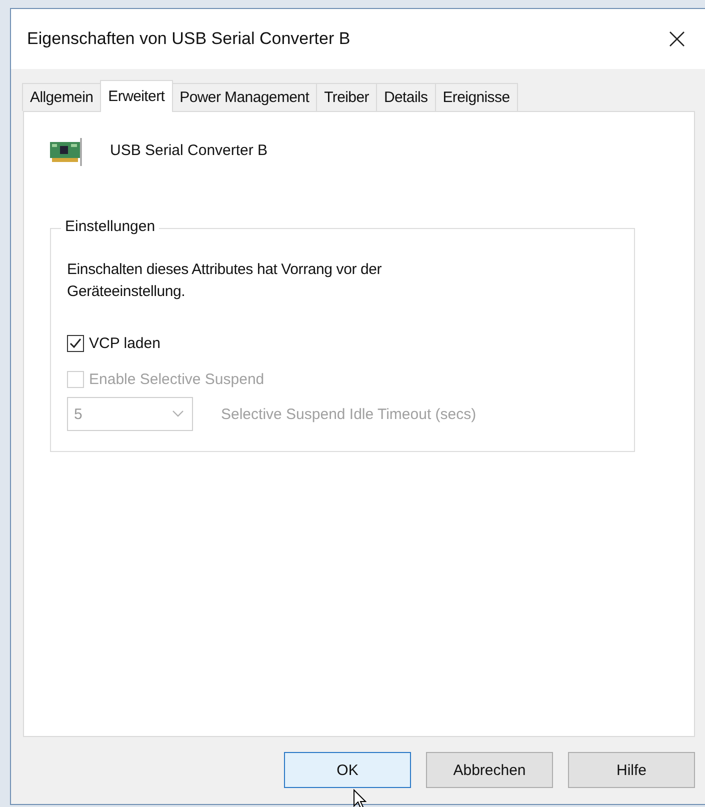  Describe the element at coordinates (62, 97) in the screenshot. I see `tab: Allgemein` at that location.